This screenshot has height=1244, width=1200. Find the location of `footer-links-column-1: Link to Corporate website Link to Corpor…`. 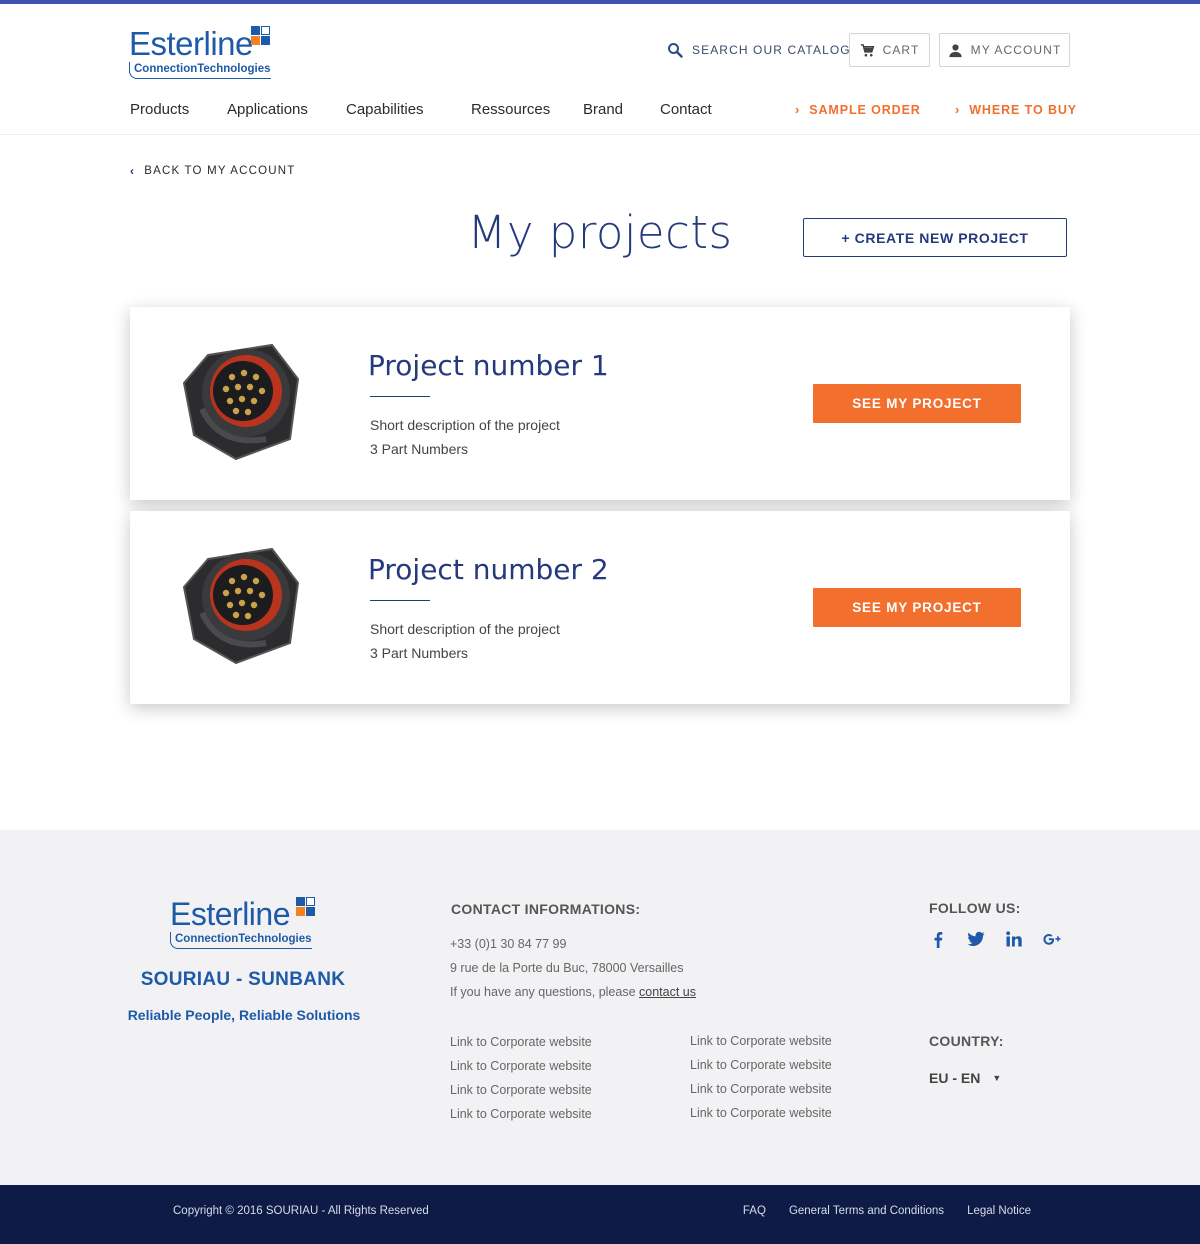

footer-links-column-1: Link to Corporate website Link to Corpor… is located at coordinates (521, 1078).